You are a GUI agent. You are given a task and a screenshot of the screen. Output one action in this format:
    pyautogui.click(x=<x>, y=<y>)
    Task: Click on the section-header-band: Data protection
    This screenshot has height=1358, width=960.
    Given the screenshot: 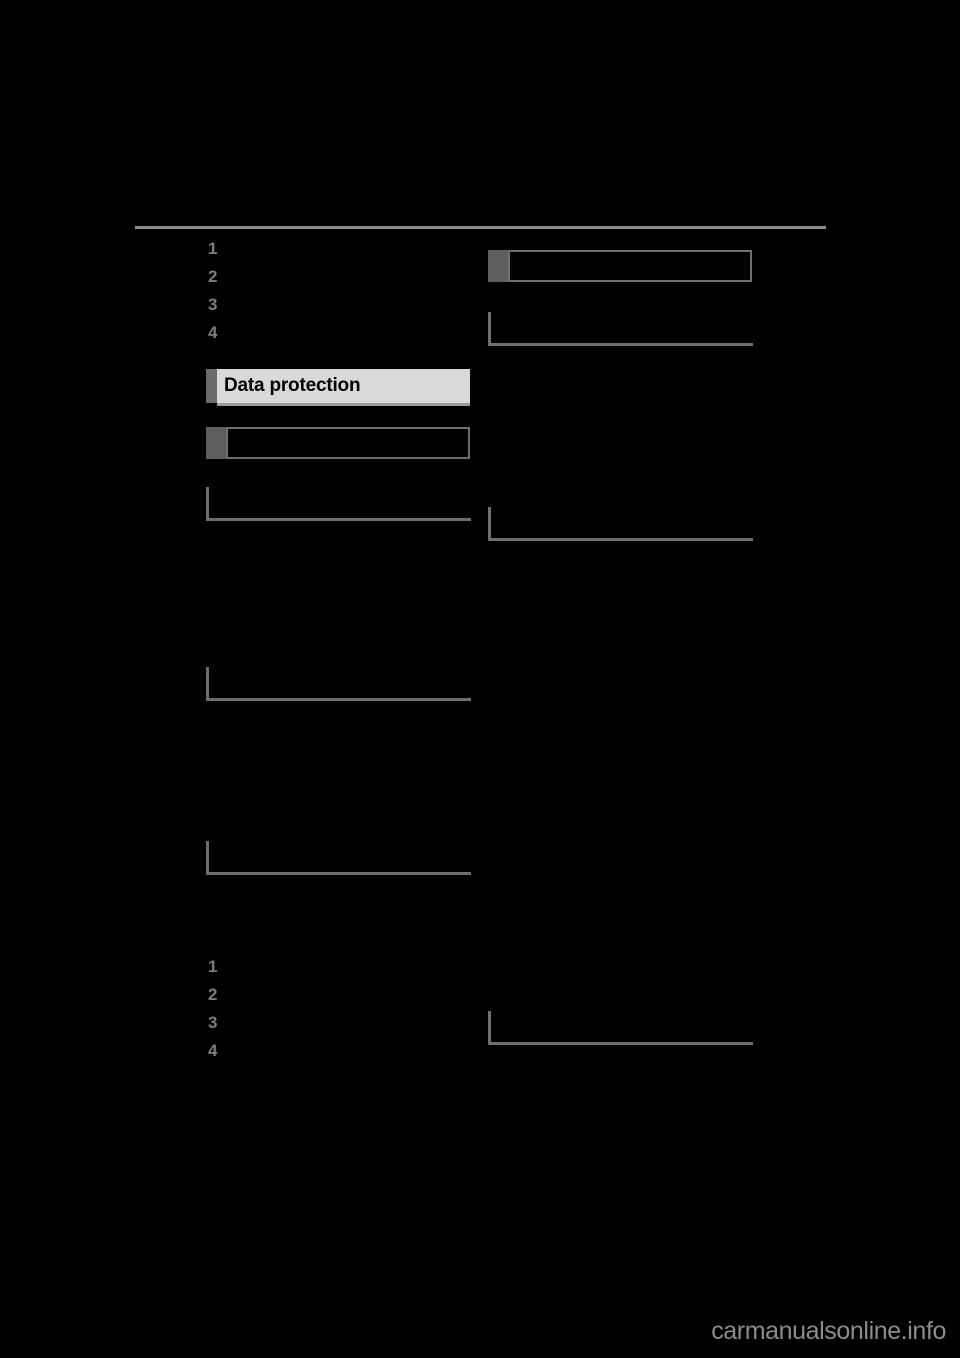 What is the action you would take?
    pyautogui.click(x=343, y=386)
    